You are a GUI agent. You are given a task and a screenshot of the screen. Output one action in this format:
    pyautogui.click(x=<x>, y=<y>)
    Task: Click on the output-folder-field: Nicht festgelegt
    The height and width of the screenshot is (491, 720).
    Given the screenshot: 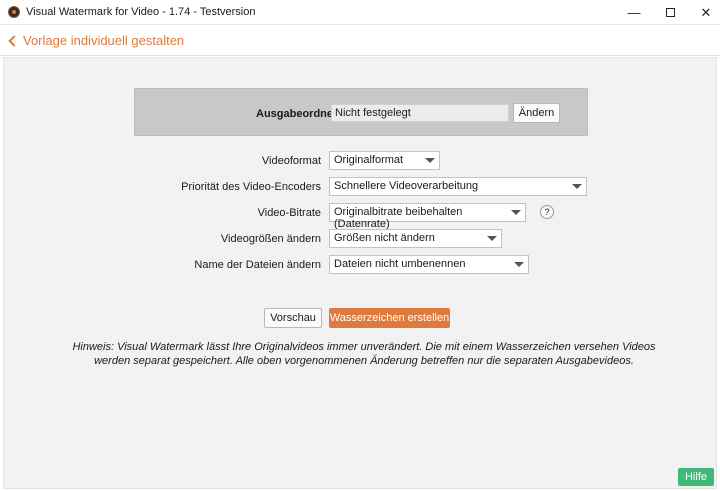 What is the action you would take?
    pyautogui.click(x=420, y=113)
    